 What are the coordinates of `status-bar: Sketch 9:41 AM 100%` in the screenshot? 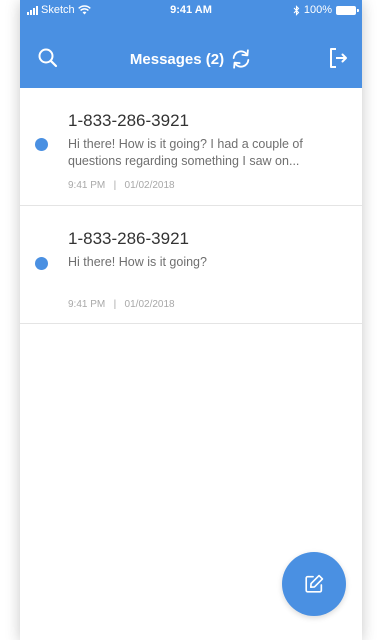 It's located at (191, 10).